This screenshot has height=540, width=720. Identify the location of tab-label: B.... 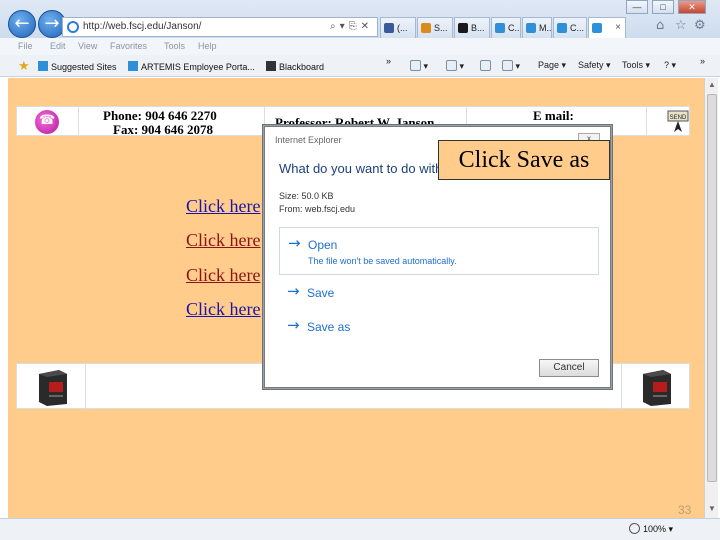
(478, 28).